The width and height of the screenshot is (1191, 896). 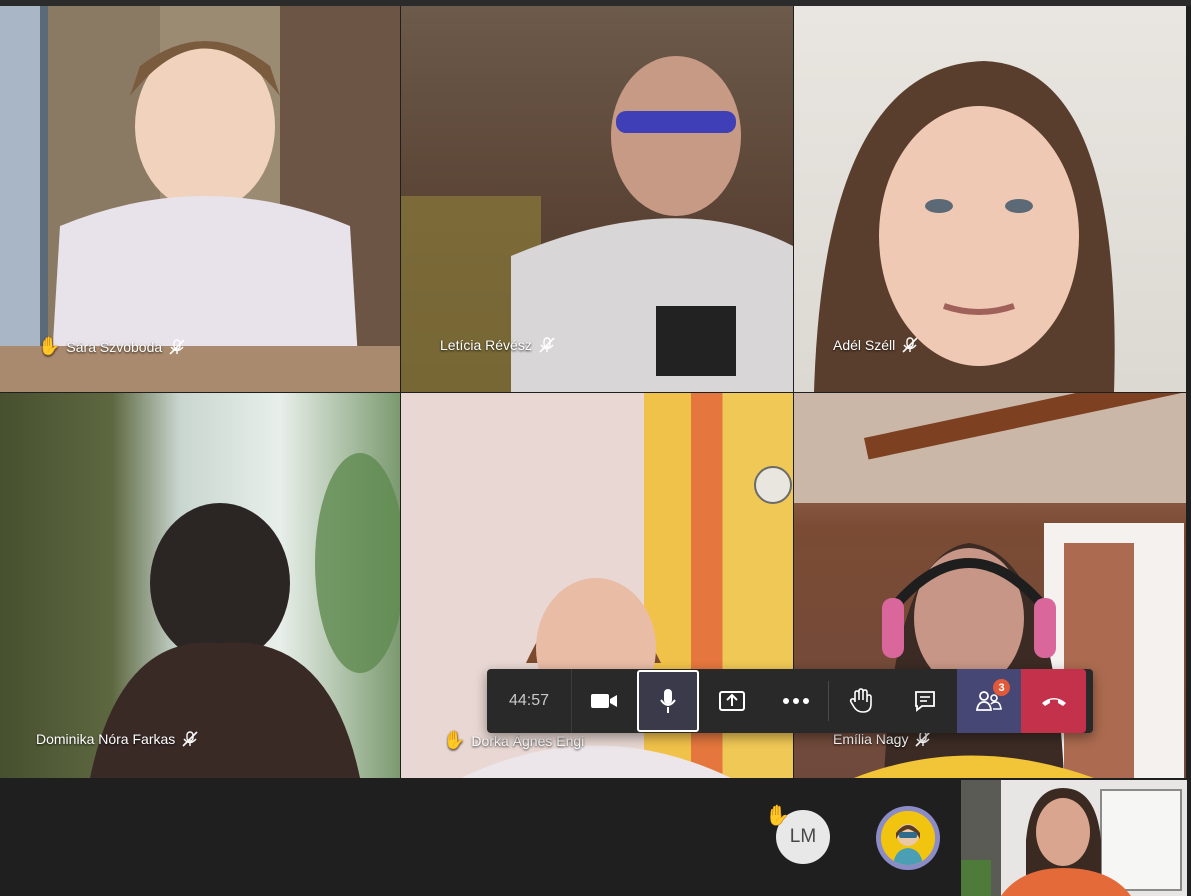 I want to click on share-screen-button, so click(x=732, y=701).